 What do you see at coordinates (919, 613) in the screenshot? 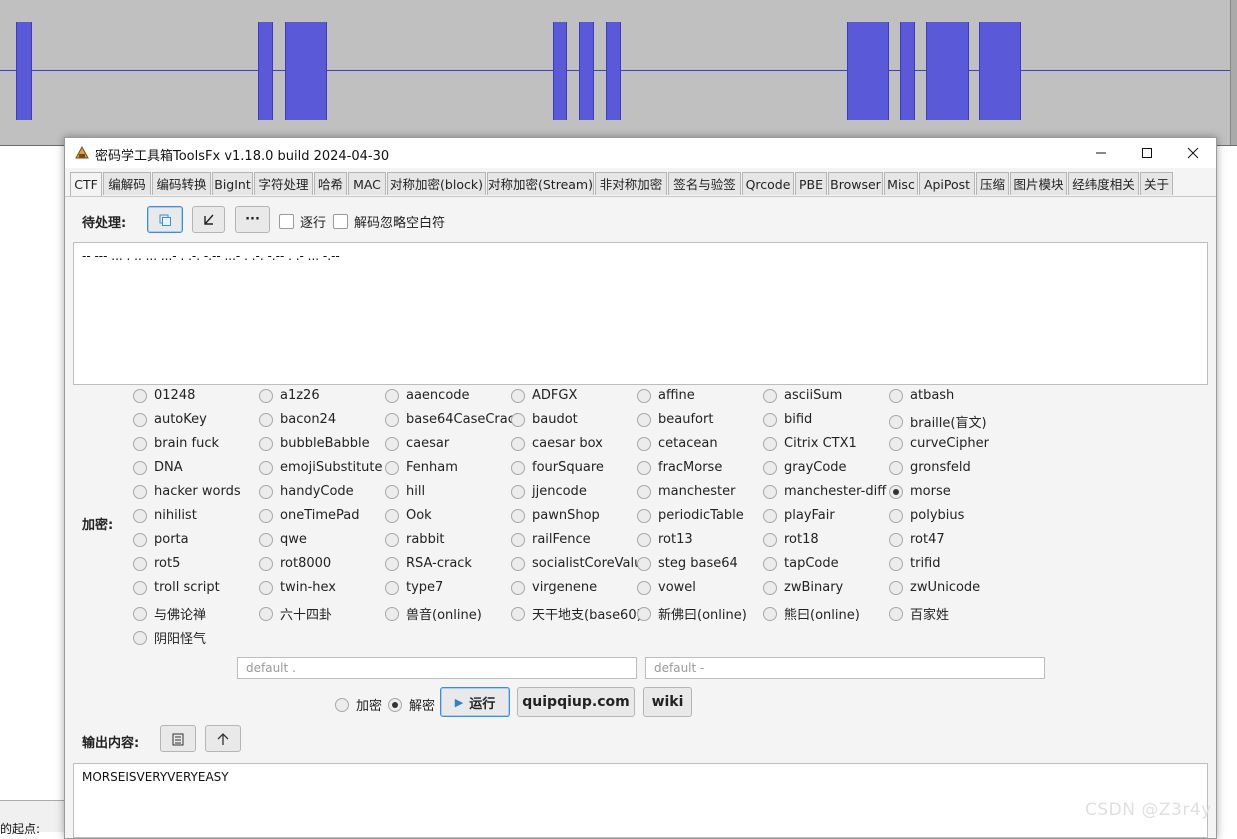
I see `algorithm-radio: 百家姓` at bounding box center [919, 613].